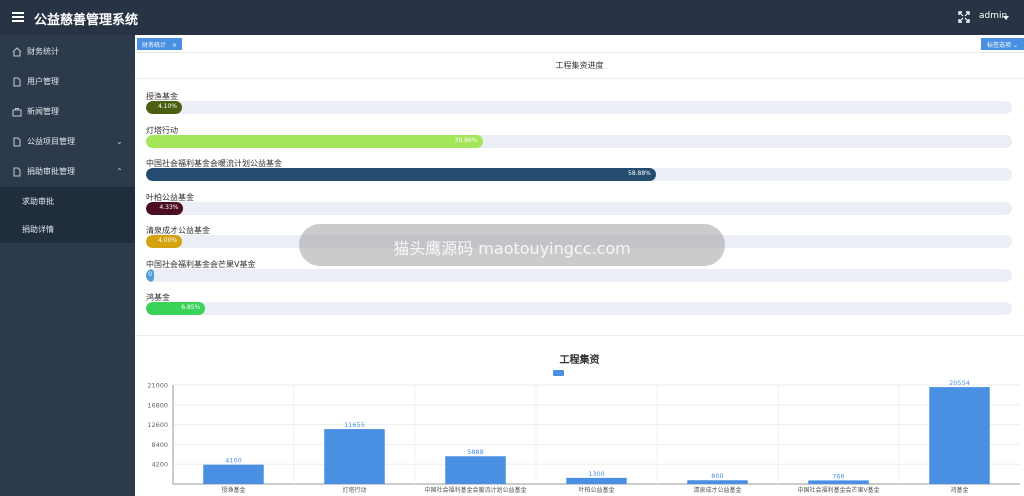  I want to click on sidebar-item-finance: 财务统计, so click(67, 52).